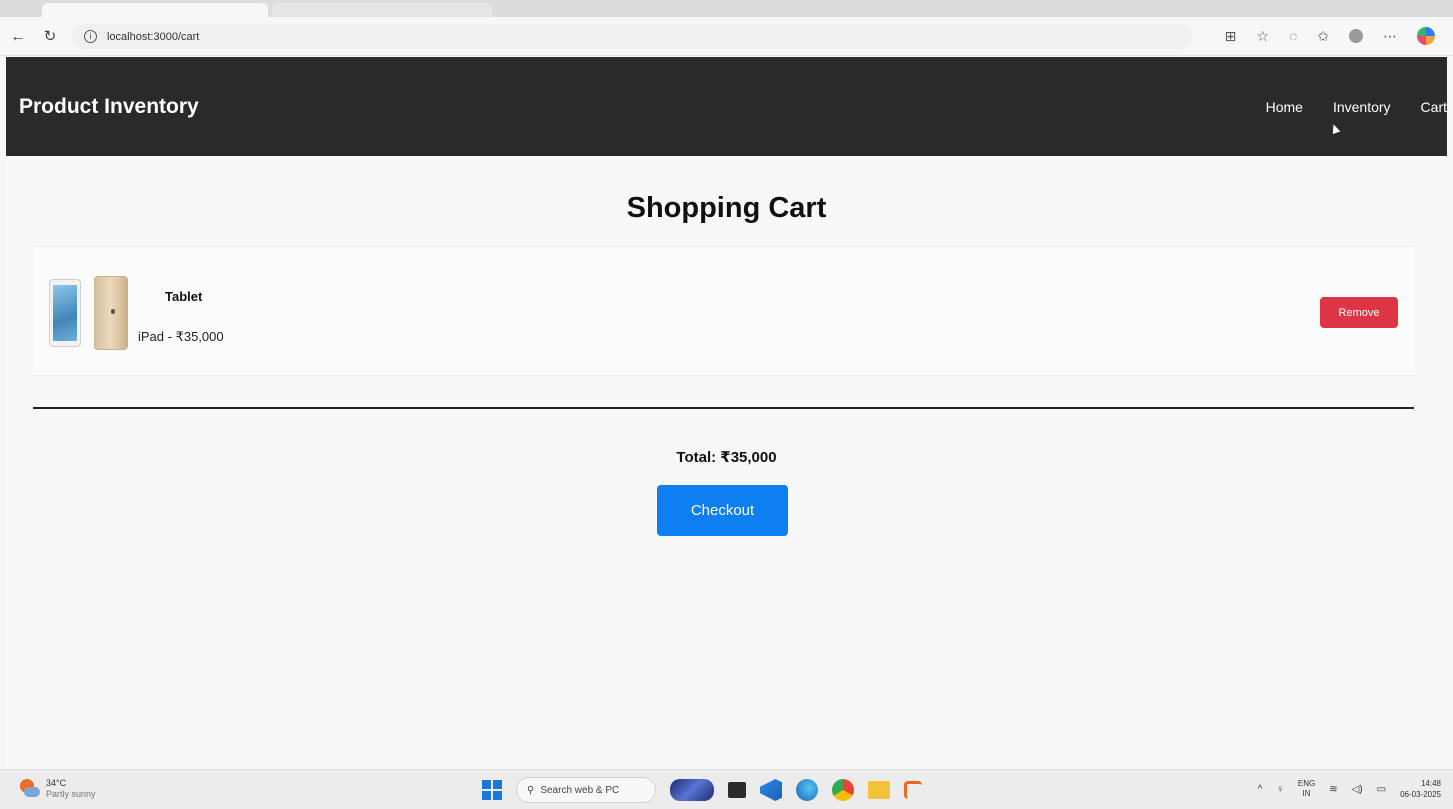 The image size is (1453, 809). I want to click on more-icon: ⋯, so click(1390, 36).